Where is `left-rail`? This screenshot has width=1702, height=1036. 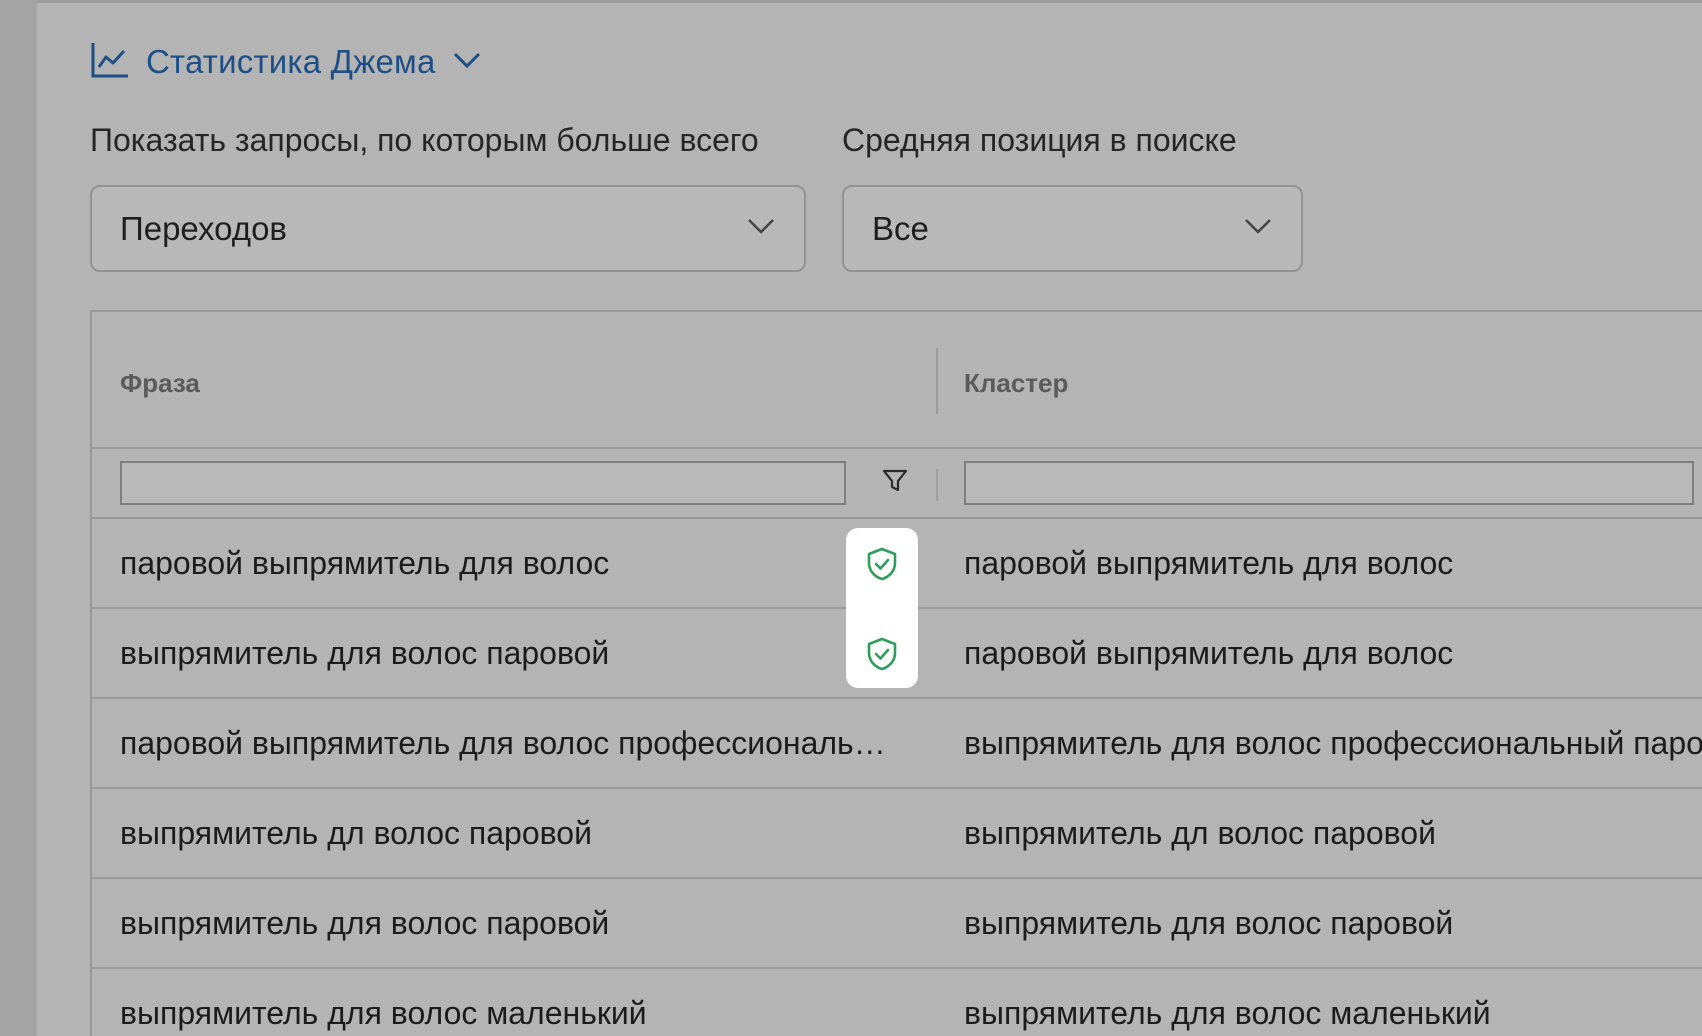 left-rail is located at coordinates (18, 518).